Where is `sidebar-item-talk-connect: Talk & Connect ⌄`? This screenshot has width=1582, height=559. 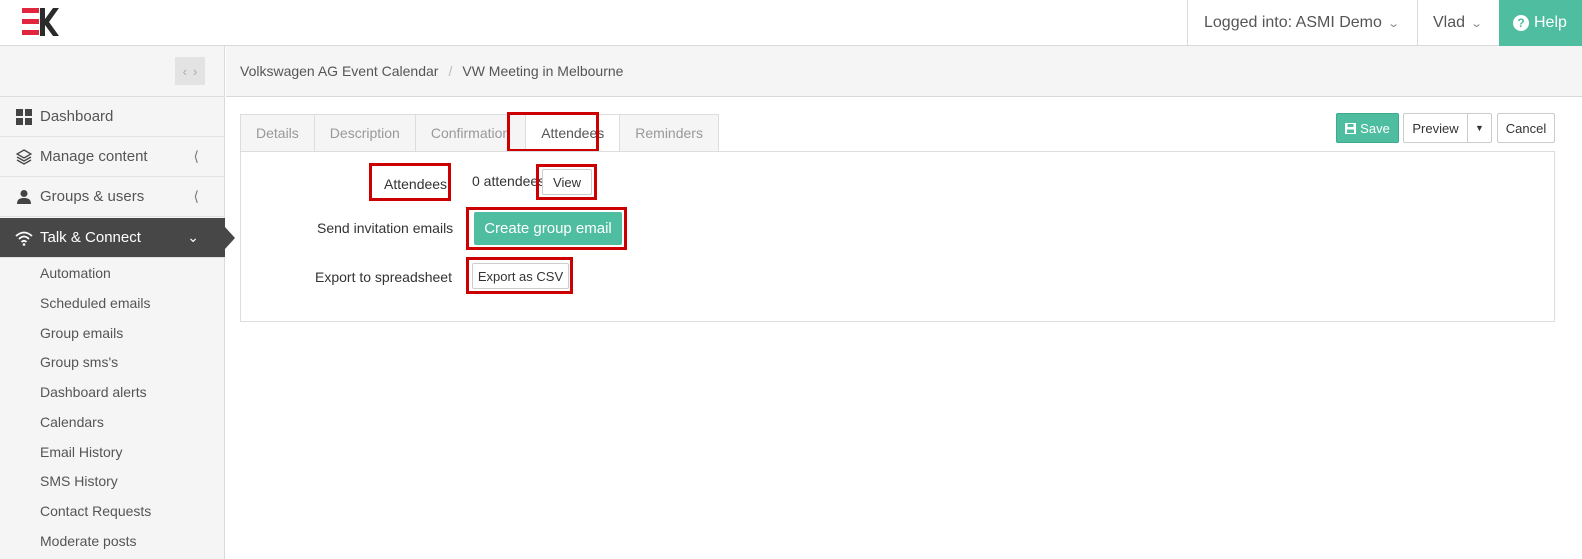 sidebar-item-talk-connect: Talk & Connect ⌄ is located at coordinates (112, 238).